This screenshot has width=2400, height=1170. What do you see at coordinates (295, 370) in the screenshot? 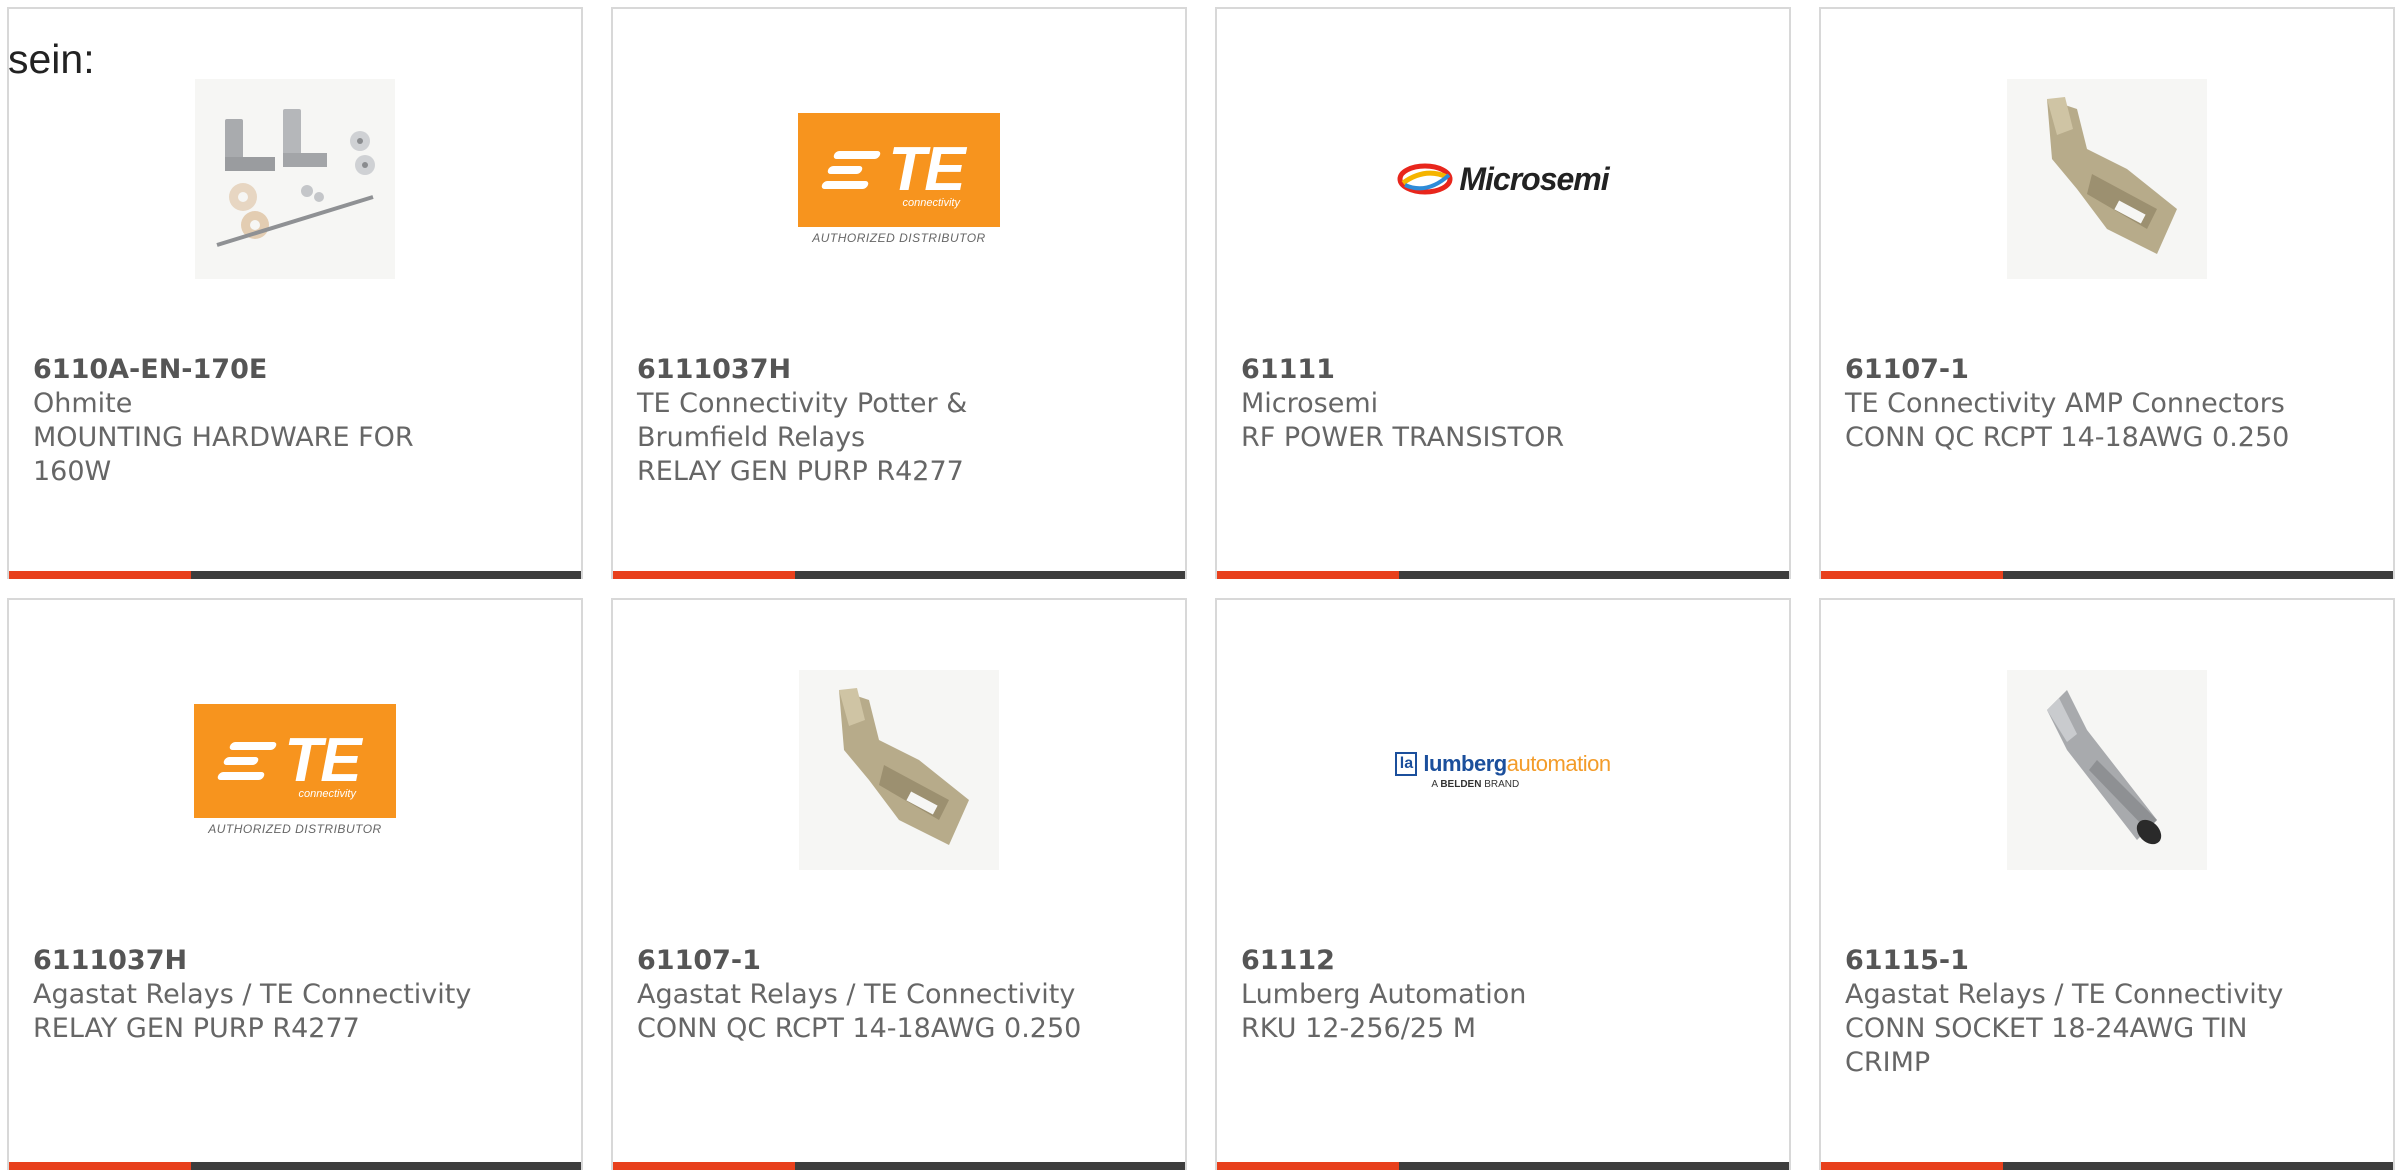
I see `part-number: 6110A-EN-170E` at bounding box center [295, 370].